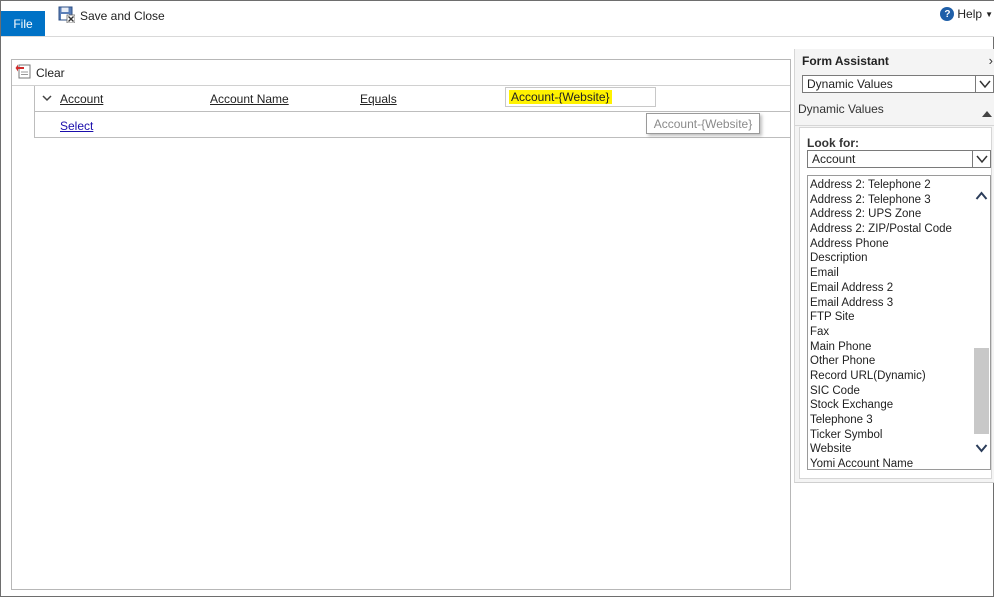  What do you see at coordinates (891, 229) in the screenshot?
I see `field-list-item: Address 2: ZIP/Postal Code` at bounding box center [891, 229].